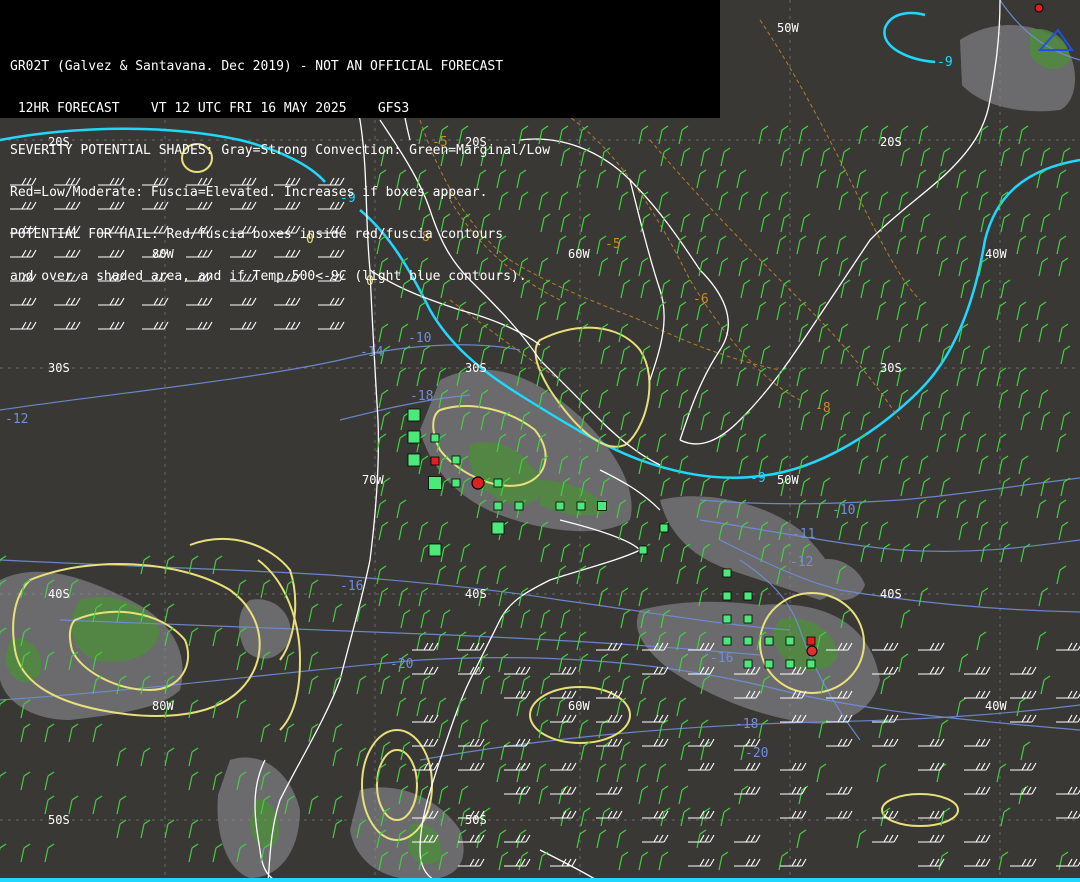 This screenshot has height=882, width=1080. What do you see at coordinates (891, 142) in the screenshot?
I see `lat-label: 20S` at bounding box center [891, 142].